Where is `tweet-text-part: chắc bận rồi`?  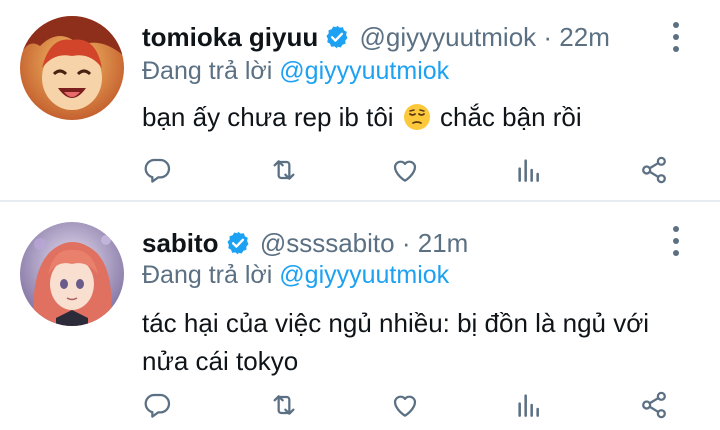 tweet-text-part: chắc bận rồi is located at coordinates (507, 117).